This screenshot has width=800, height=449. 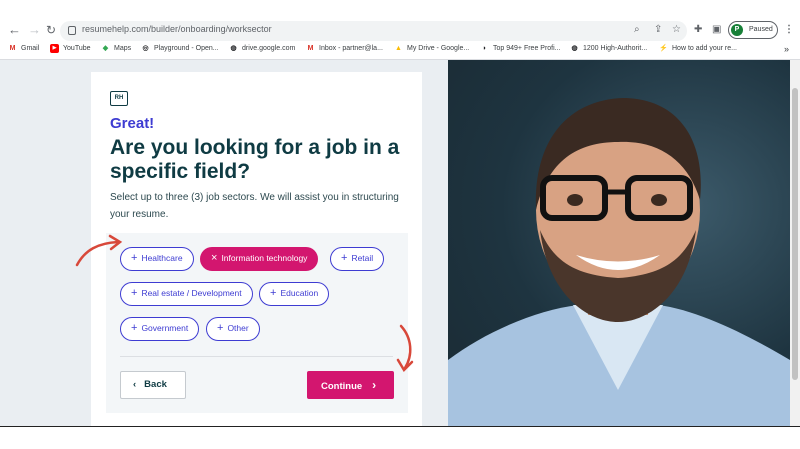 I want to click on page-footer-edge, so click(x=400, y=437).